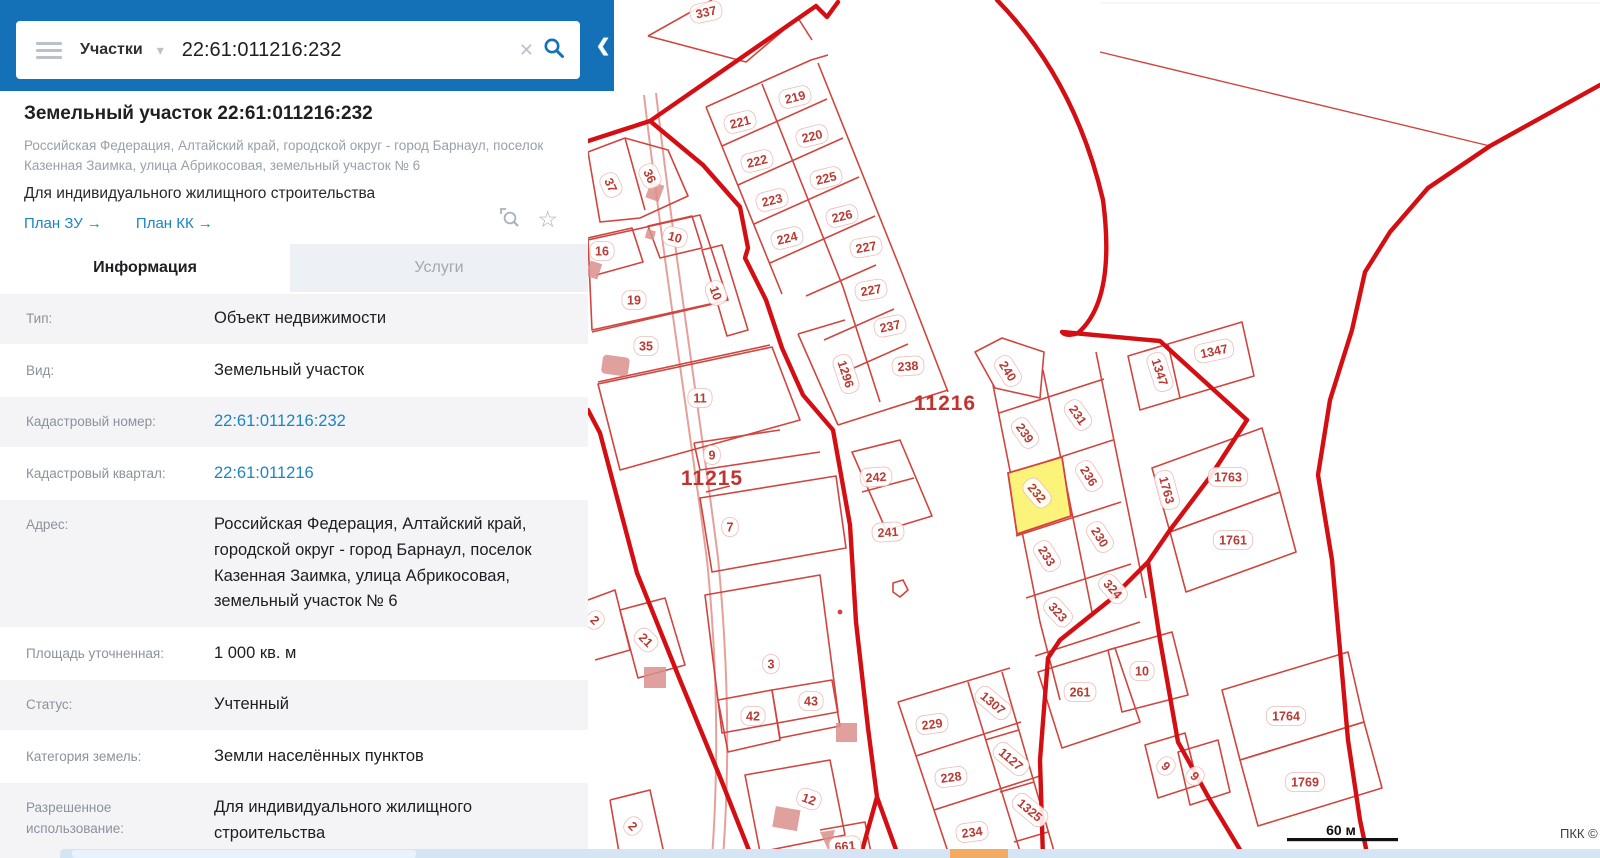 This screenshot has width=1600, height=858. I want to click on svg-text: 241, so click(888, 532).